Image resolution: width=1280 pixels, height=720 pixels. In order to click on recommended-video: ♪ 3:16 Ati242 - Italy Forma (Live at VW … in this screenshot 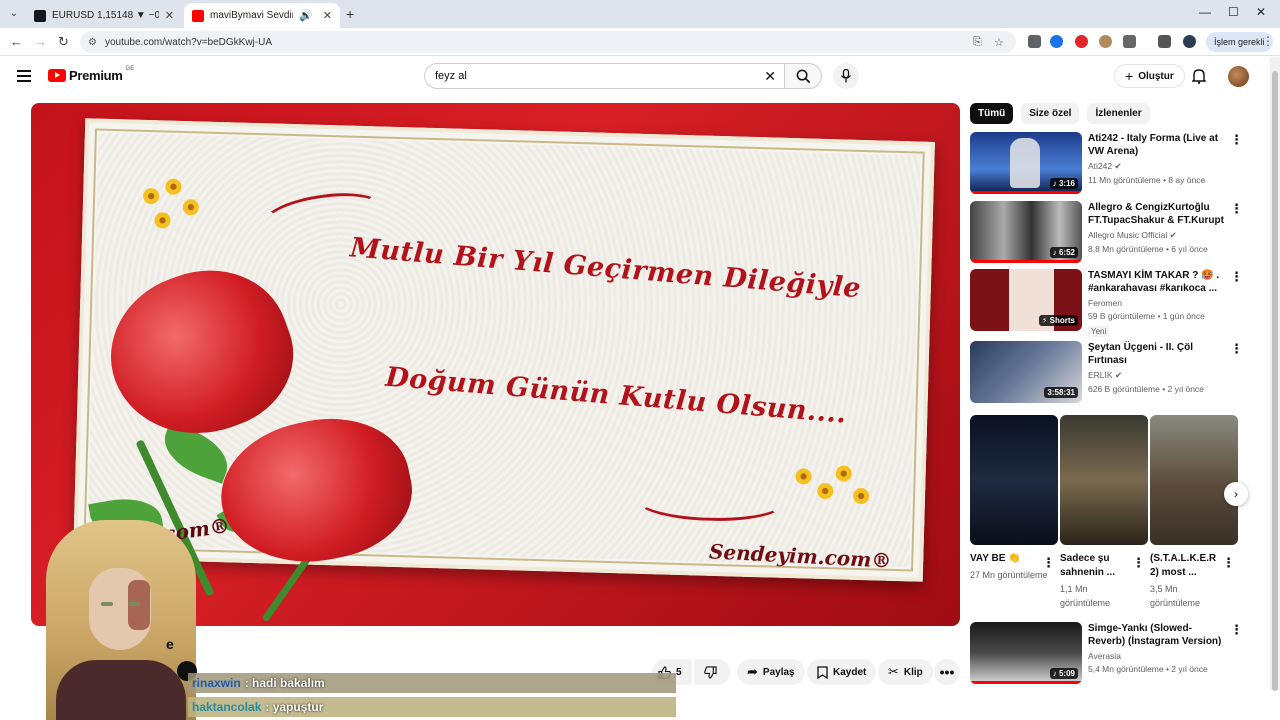, I will do `click(1115, 163)`.